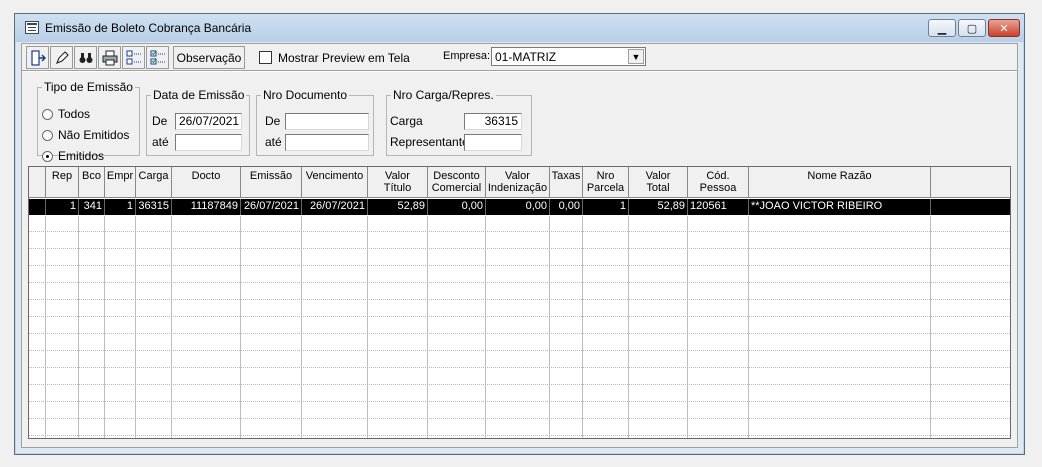  I want to click on tipo-emissao-legend: Tipo de Emissão, so click(88, 87).